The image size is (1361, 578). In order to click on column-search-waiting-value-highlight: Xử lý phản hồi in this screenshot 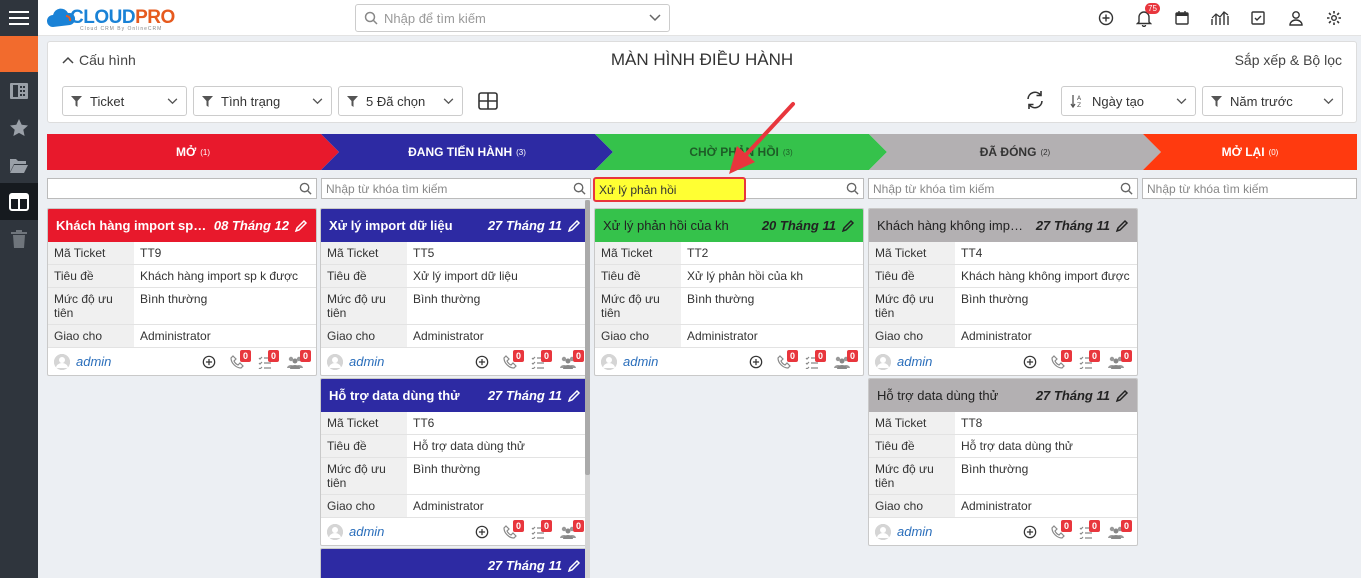, I will do `click(669, 189)`.